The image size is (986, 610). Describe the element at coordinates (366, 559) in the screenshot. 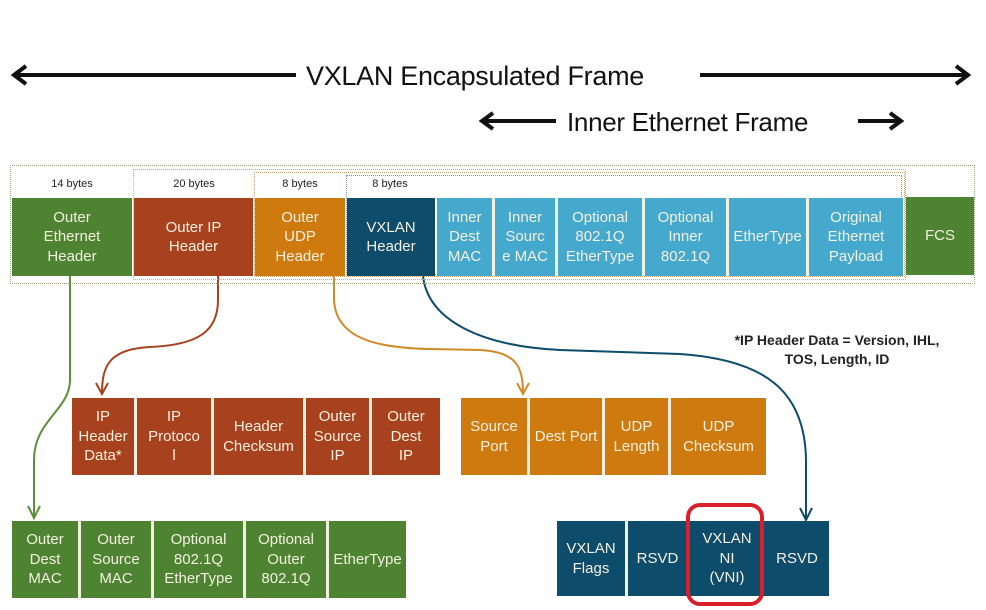

I see `ethertype-field: EtherType` at that location.